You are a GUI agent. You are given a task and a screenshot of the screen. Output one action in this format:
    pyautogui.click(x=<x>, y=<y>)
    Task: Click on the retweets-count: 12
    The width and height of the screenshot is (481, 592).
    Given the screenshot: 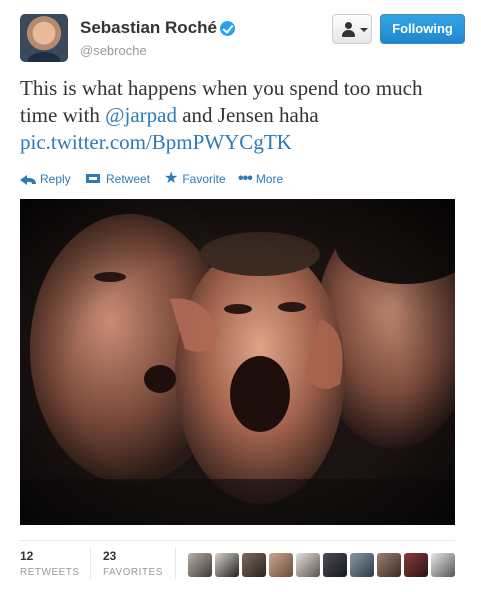 What is the action you would take?
    pyautogui.click(x=27, y=556)
    